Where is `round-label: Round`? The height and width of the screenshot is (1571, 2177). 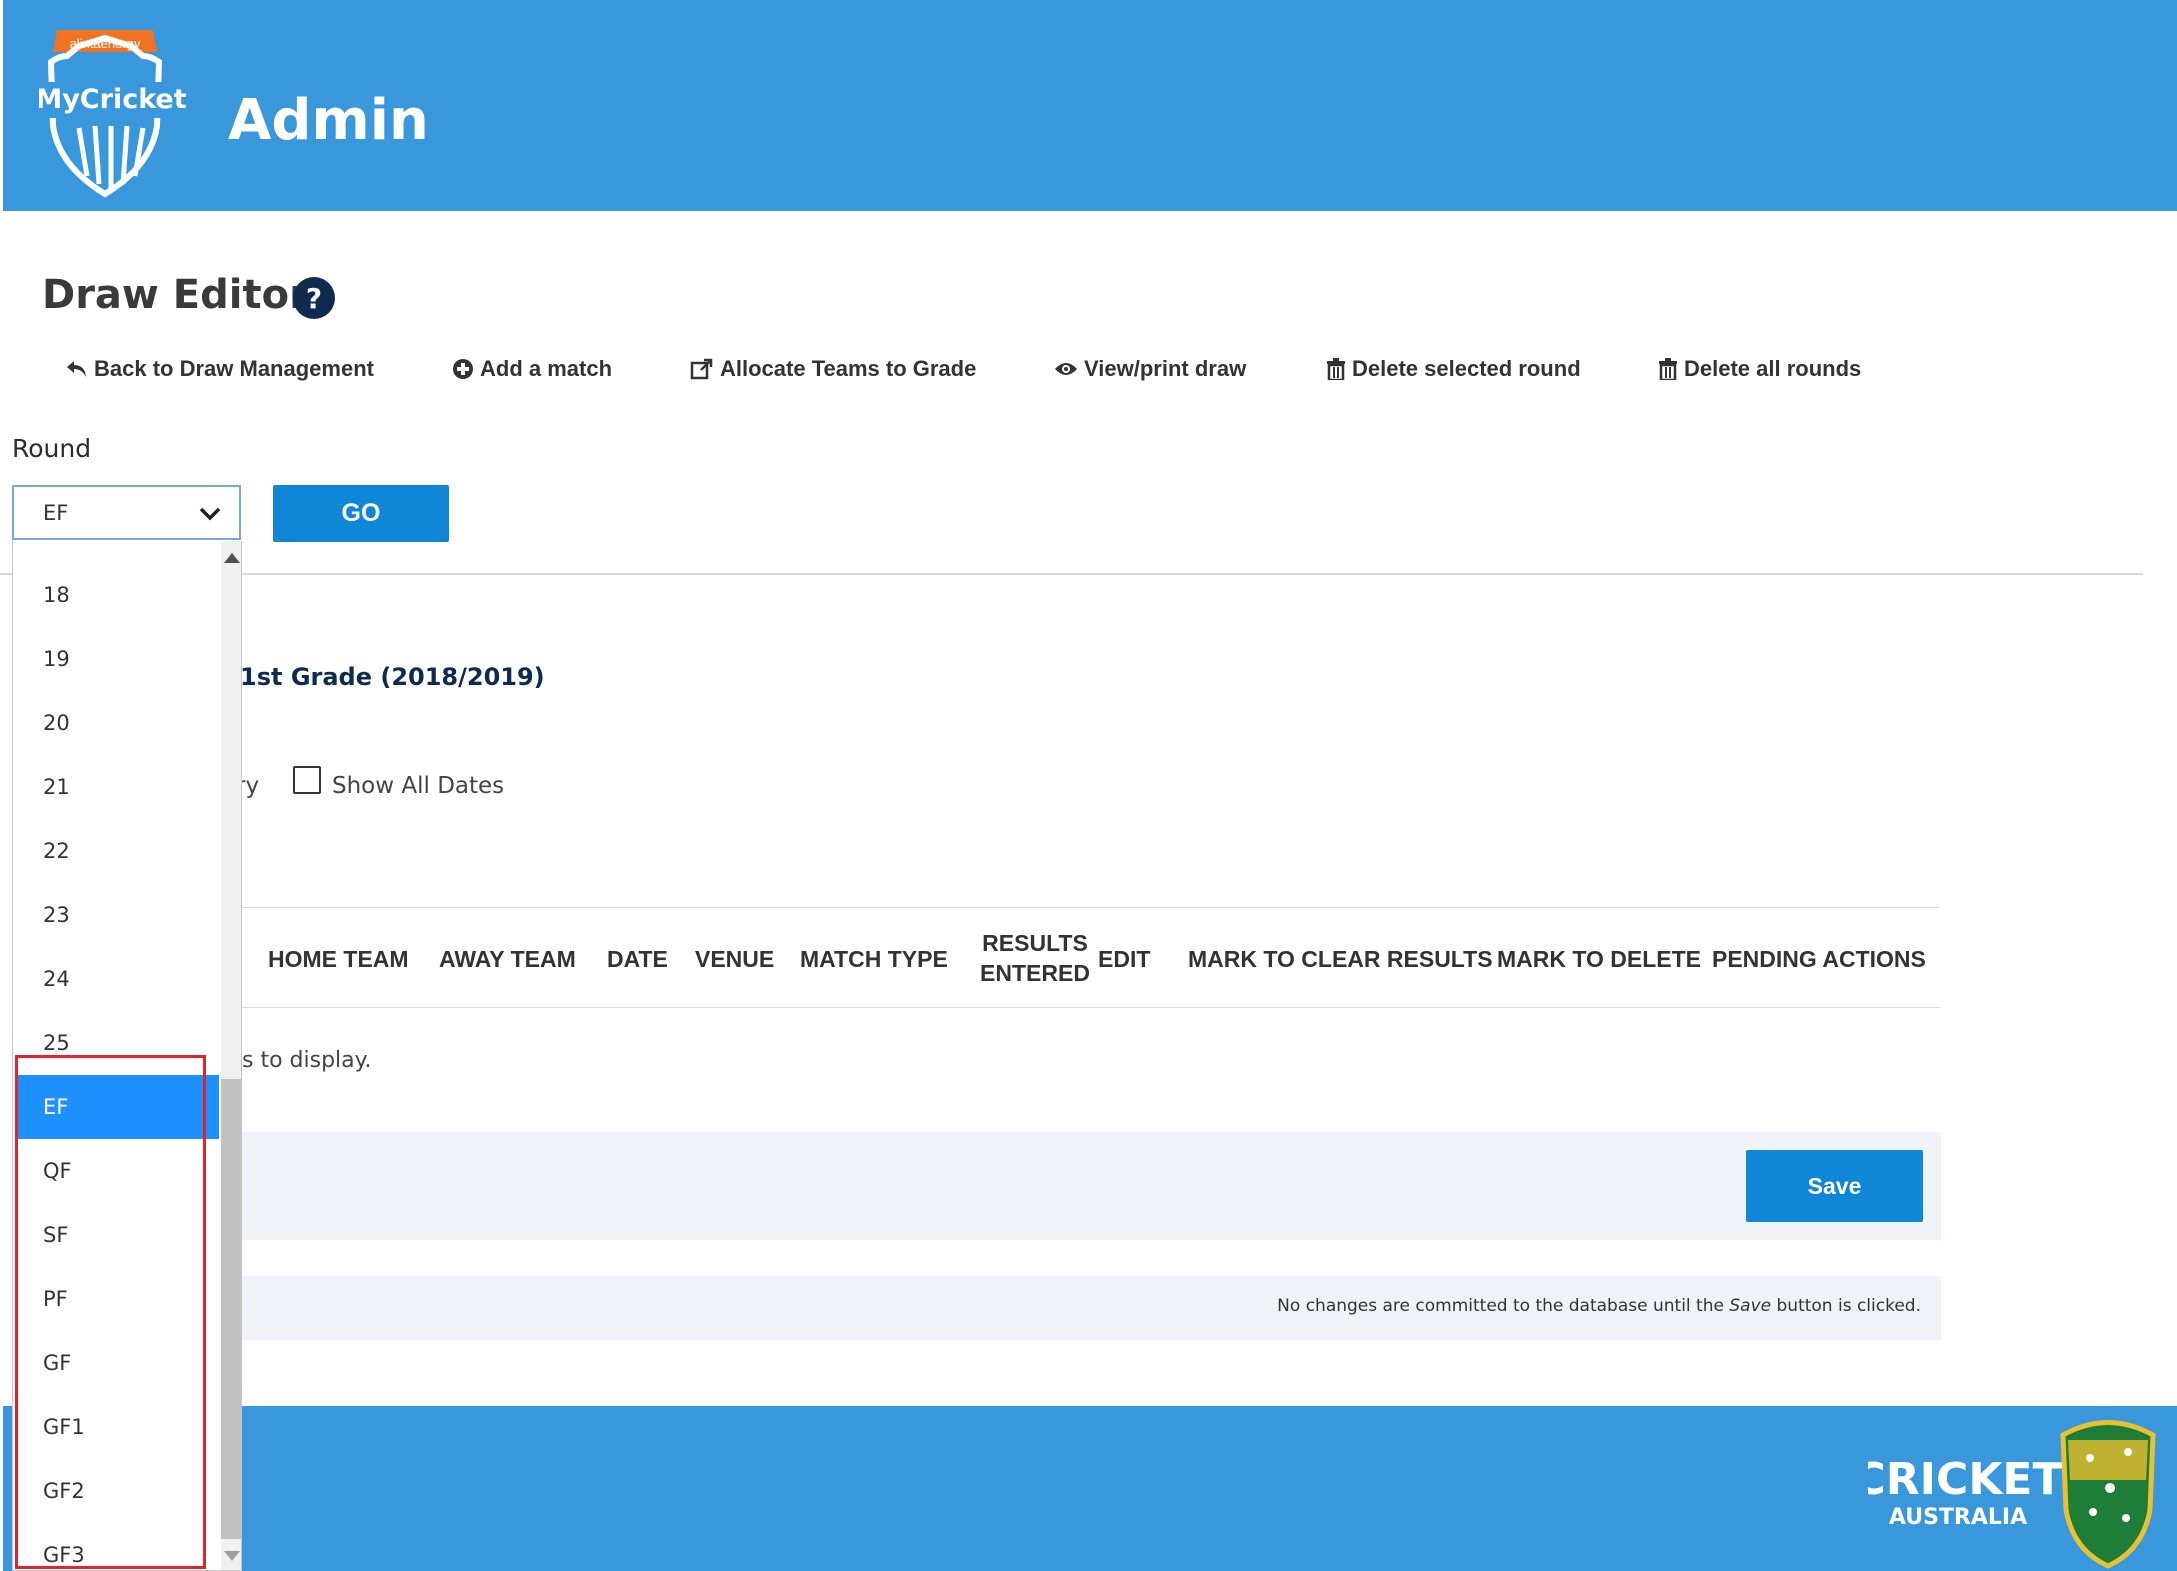
round-label: Round is located at coordinates (52, 448).